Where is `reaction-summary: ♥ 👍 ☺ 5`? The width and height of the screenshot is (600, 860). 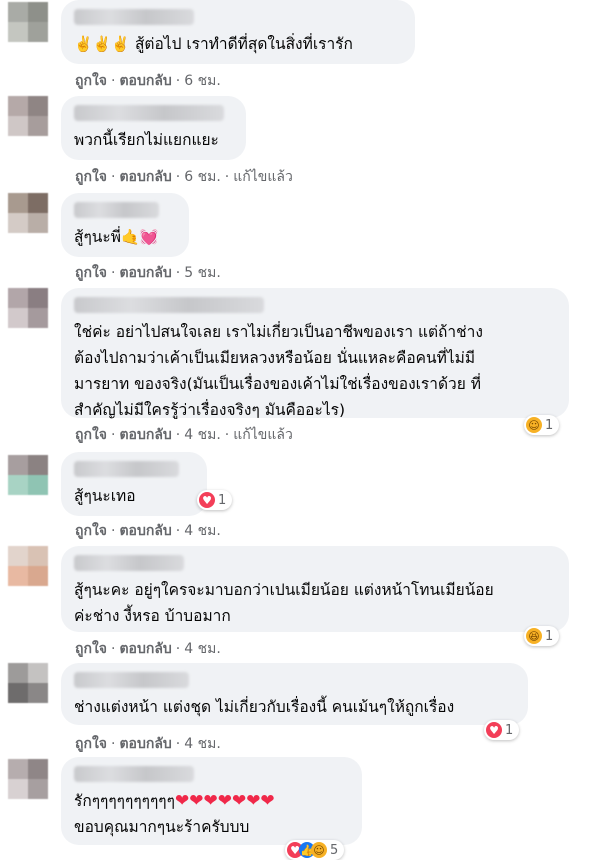 reaction-summary: ♥ 👍 ☺ 5 is located at coordinates (315, 850).